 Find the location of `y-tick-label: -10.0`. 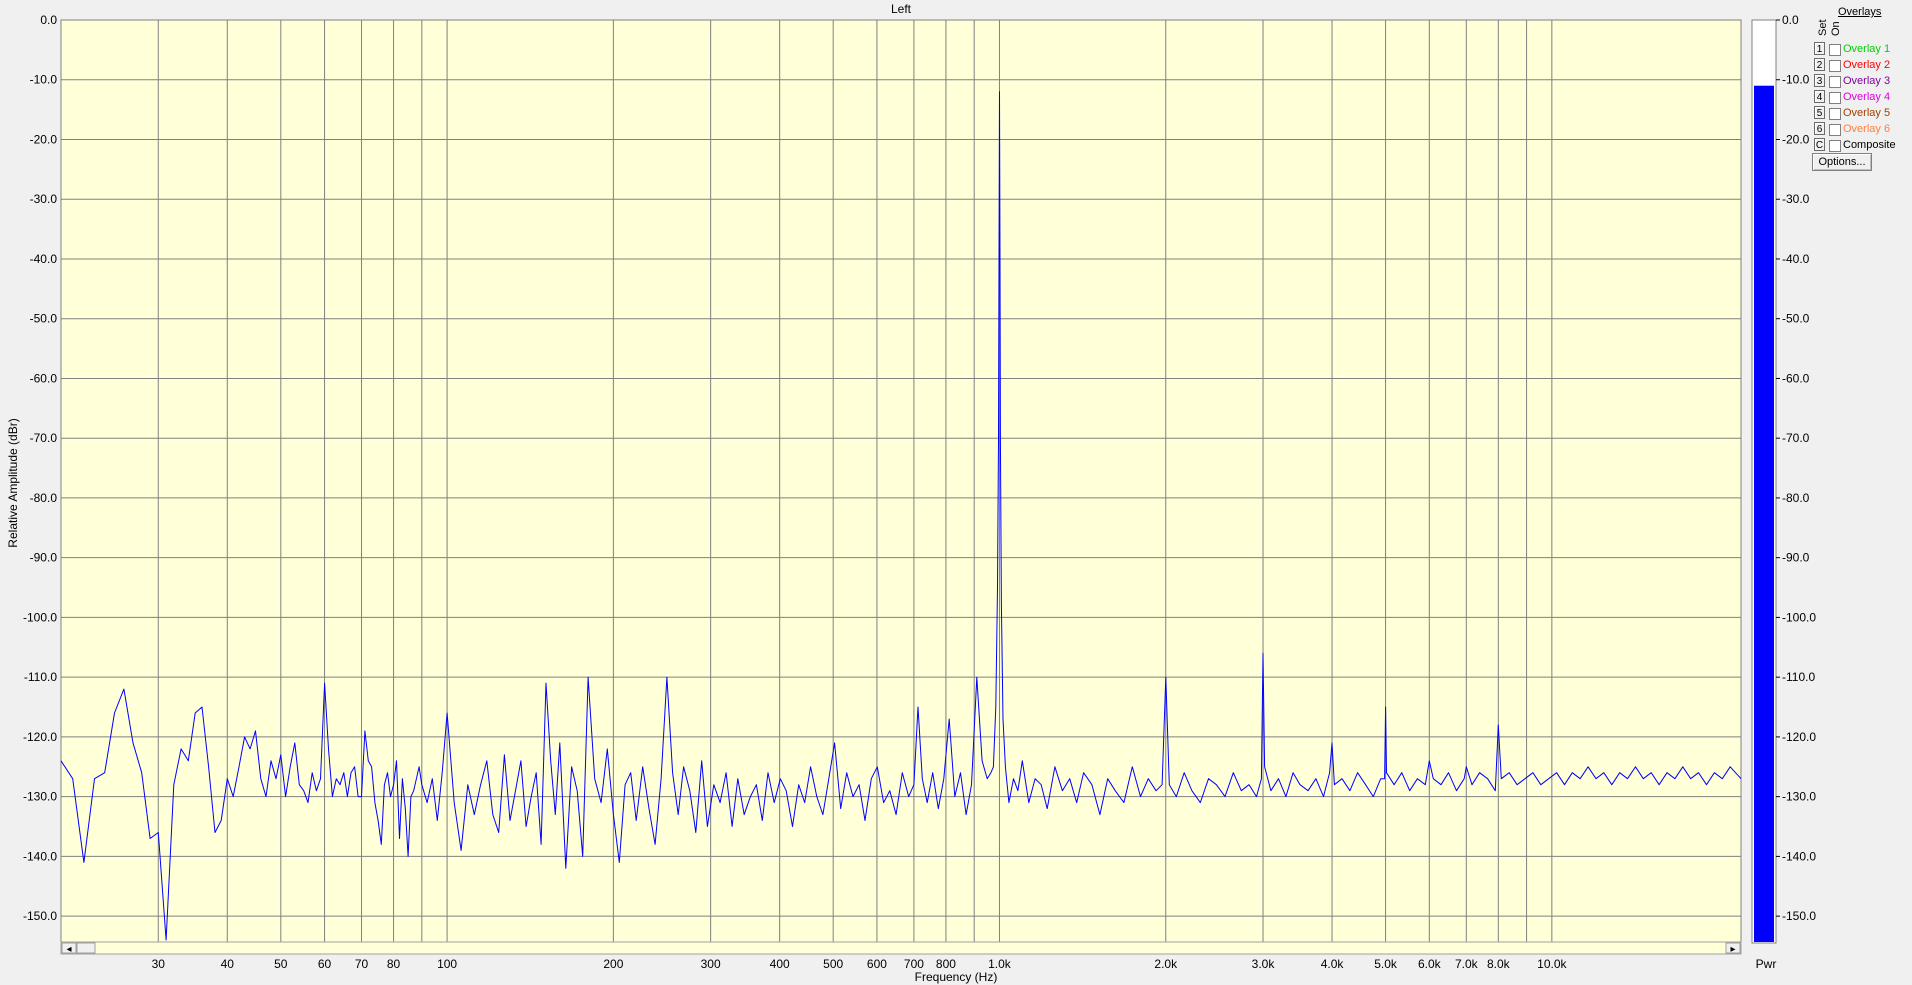

y-tick-label: -10.0 is located at coordinates (44, 80).